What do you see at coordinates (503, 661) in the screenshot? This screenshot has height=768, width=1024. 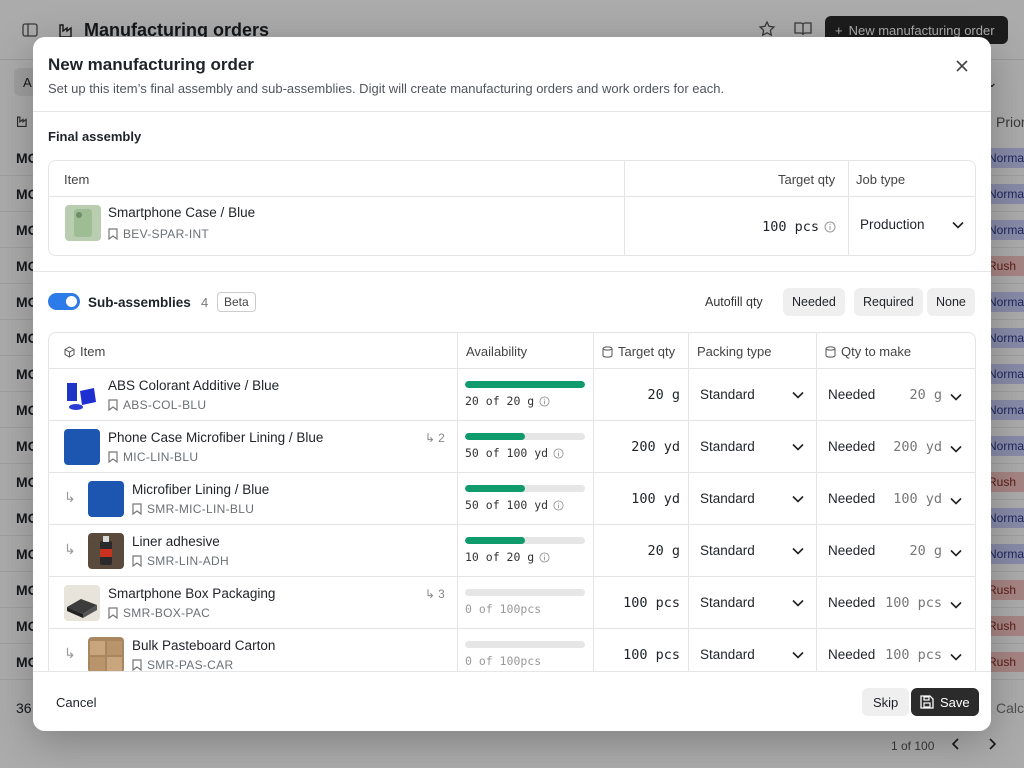 I see `availability-text: 0 of 100pcs` at bounding box center [503, 661].